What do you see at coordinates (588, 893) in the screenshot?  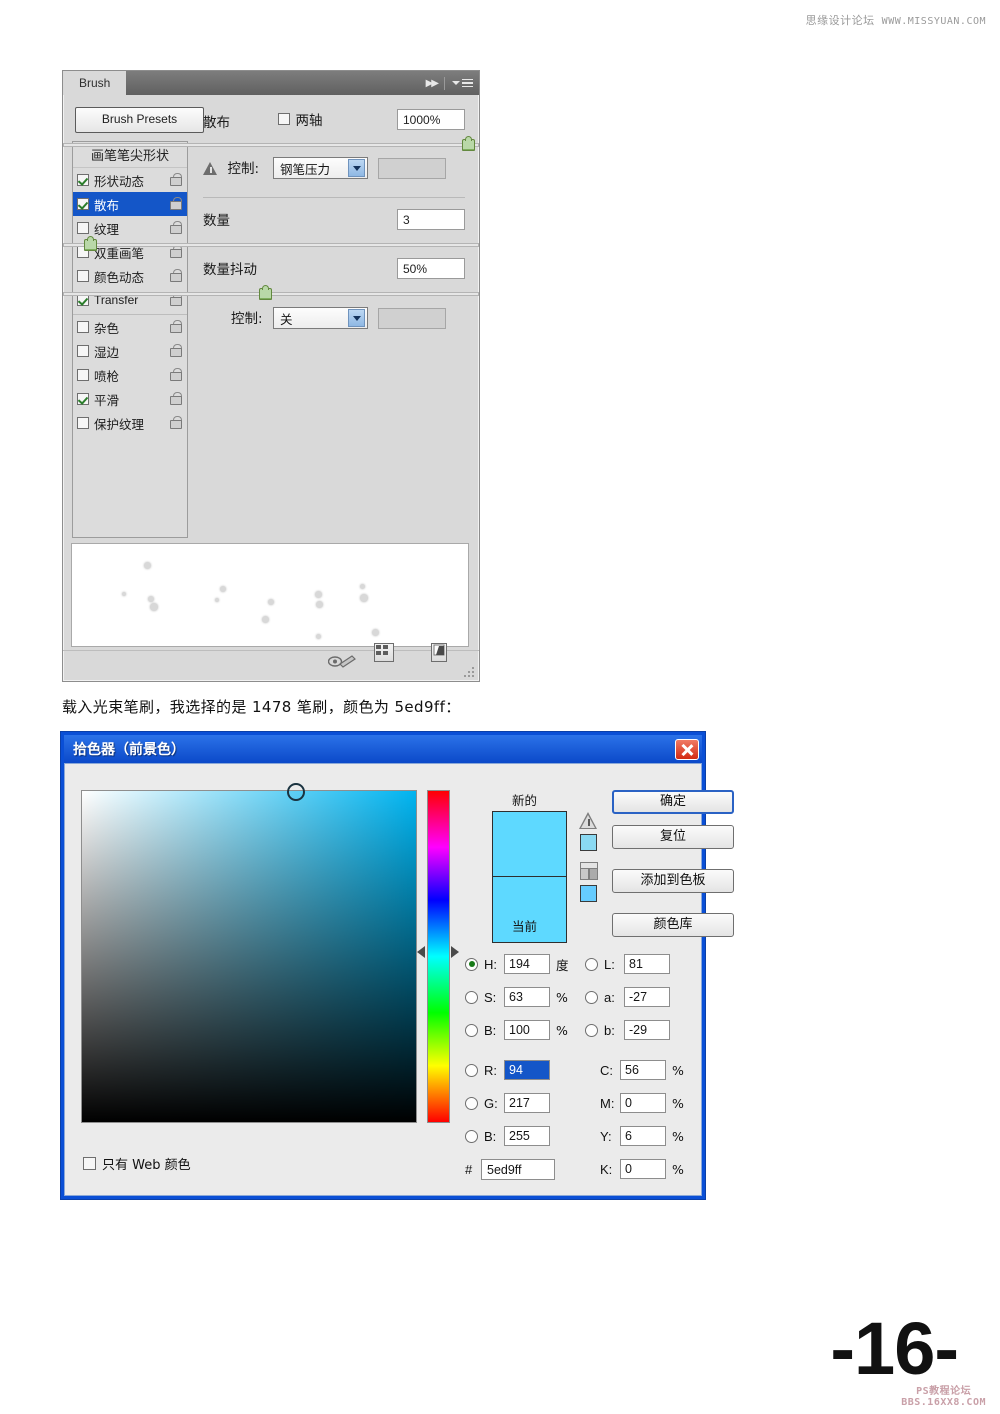 I see `websafe-substitute-swatch` at bounding box center [588, 893].